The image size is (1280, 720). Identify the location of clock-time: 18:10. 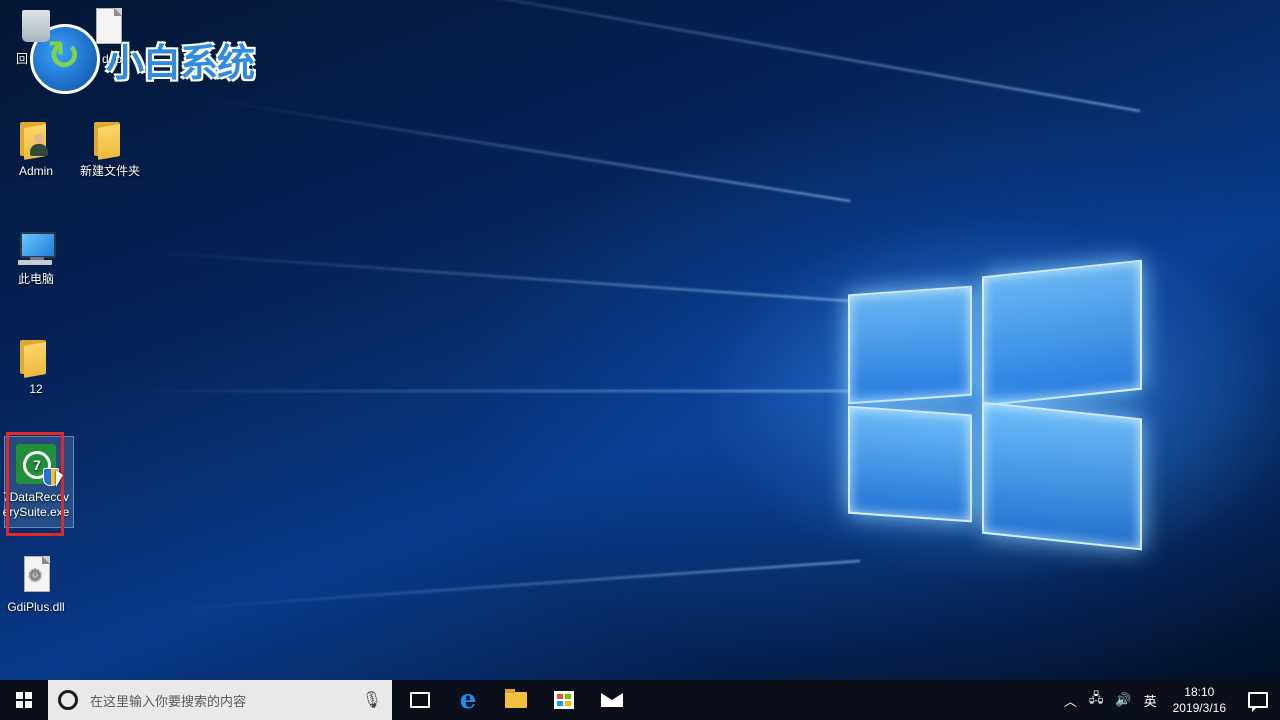
(1199, 692).